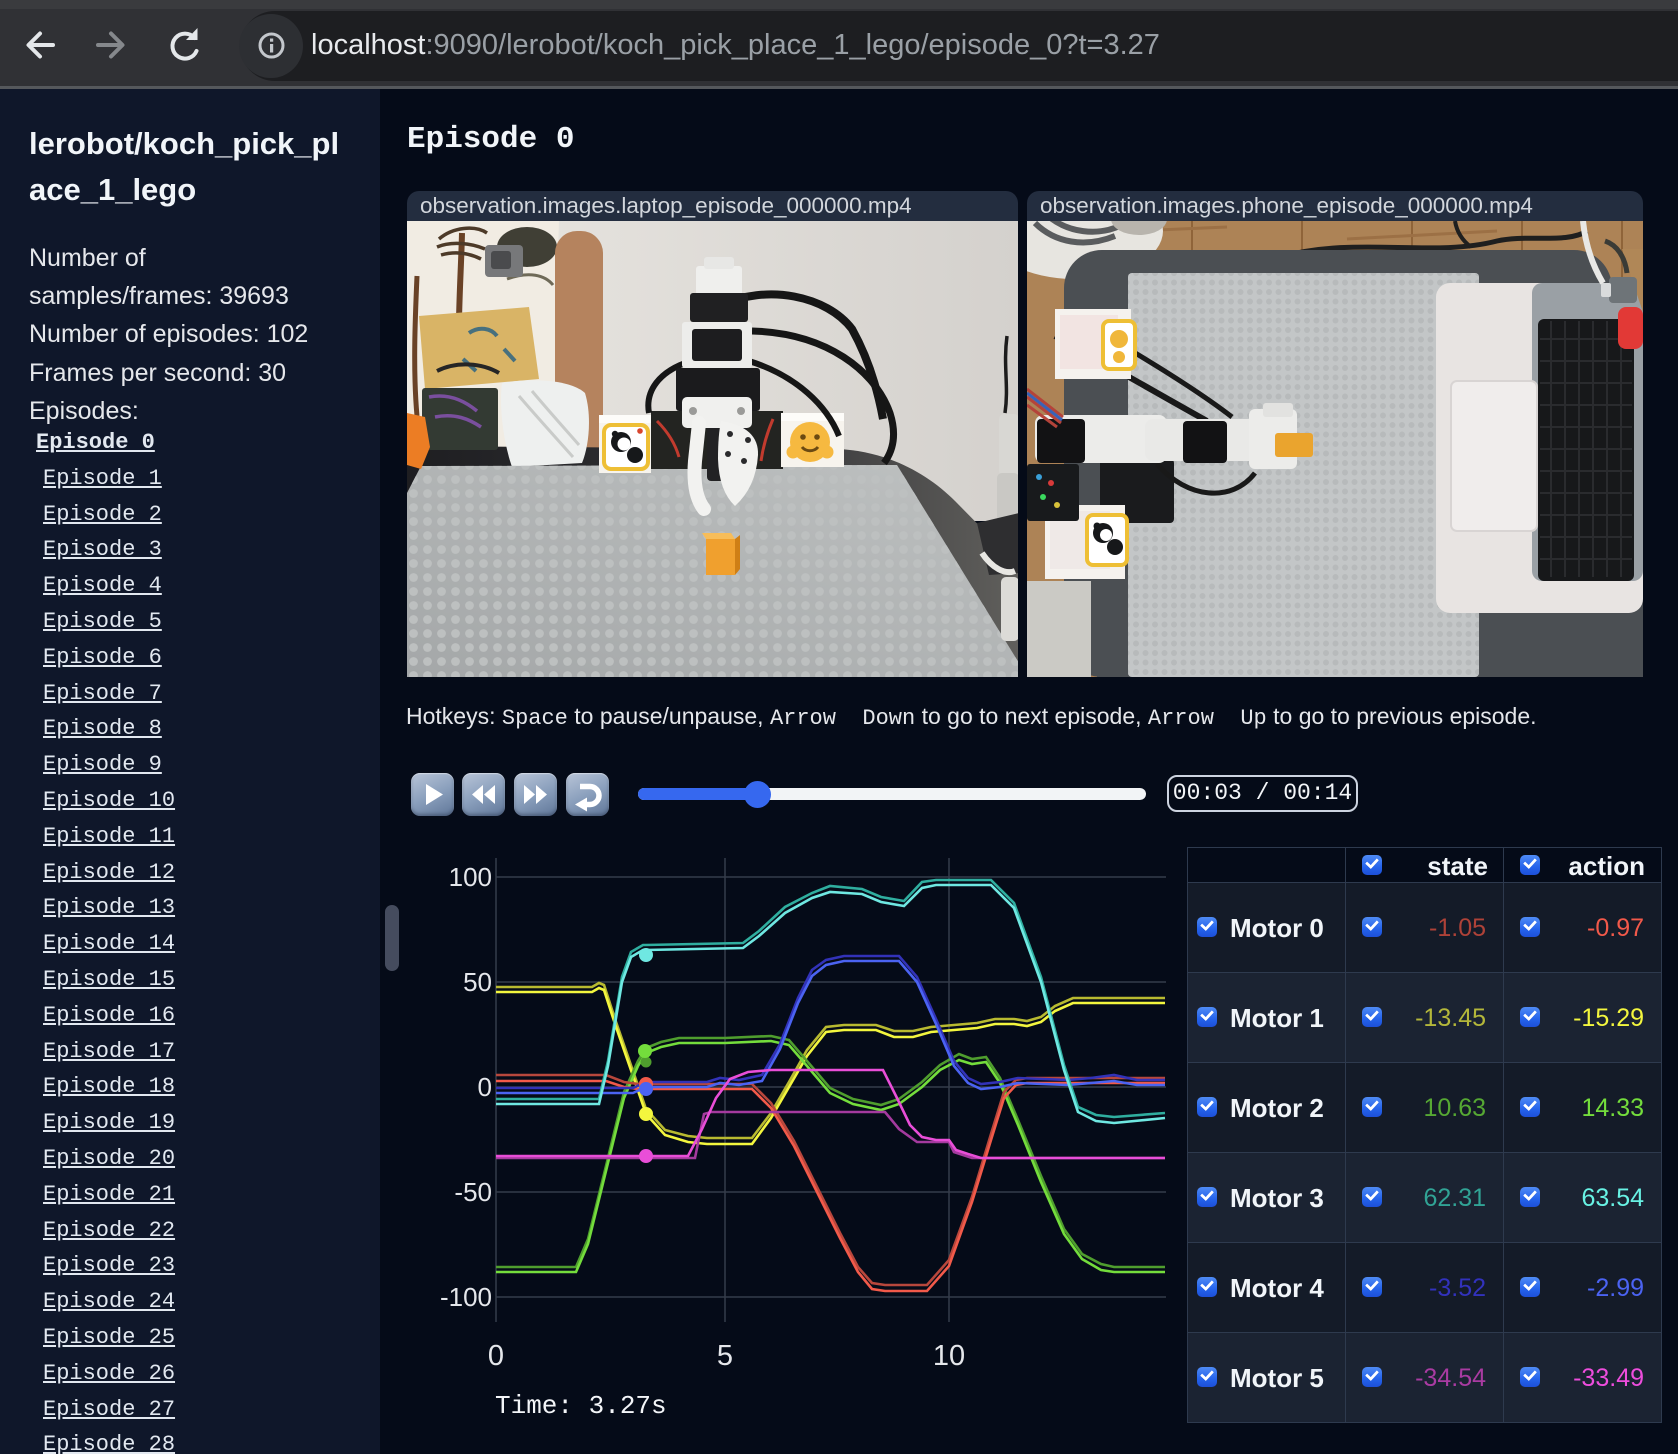 The image size is (1678, 1454). What do you see at coordinates (477, 982) in the screenshot?
I see `svg-text: 50` at bounding box center [477, 982].